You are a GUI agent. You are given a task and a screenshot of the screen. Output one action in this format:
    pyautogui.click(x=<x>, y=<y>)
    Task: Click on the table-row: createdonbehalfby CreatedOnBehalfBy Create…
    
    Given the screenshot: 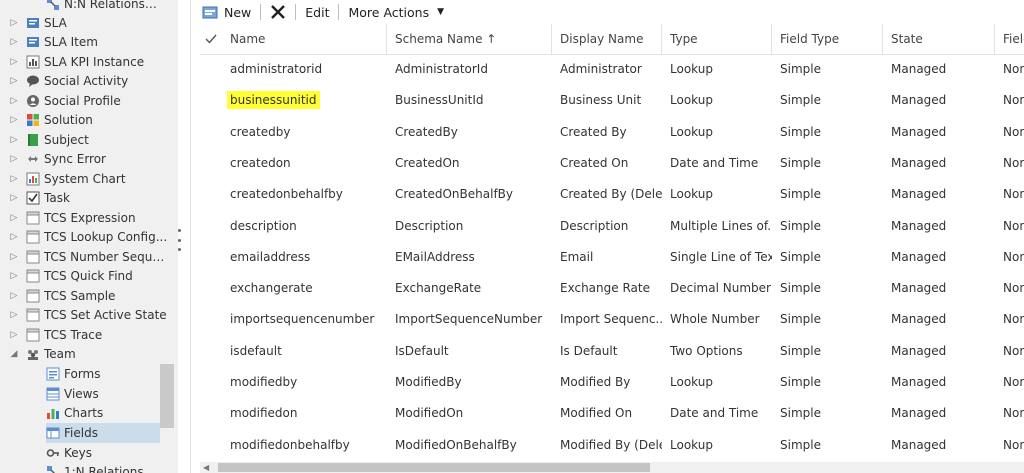 What is the action you would take?
    pyautogui.click(x=612, y=194)
    